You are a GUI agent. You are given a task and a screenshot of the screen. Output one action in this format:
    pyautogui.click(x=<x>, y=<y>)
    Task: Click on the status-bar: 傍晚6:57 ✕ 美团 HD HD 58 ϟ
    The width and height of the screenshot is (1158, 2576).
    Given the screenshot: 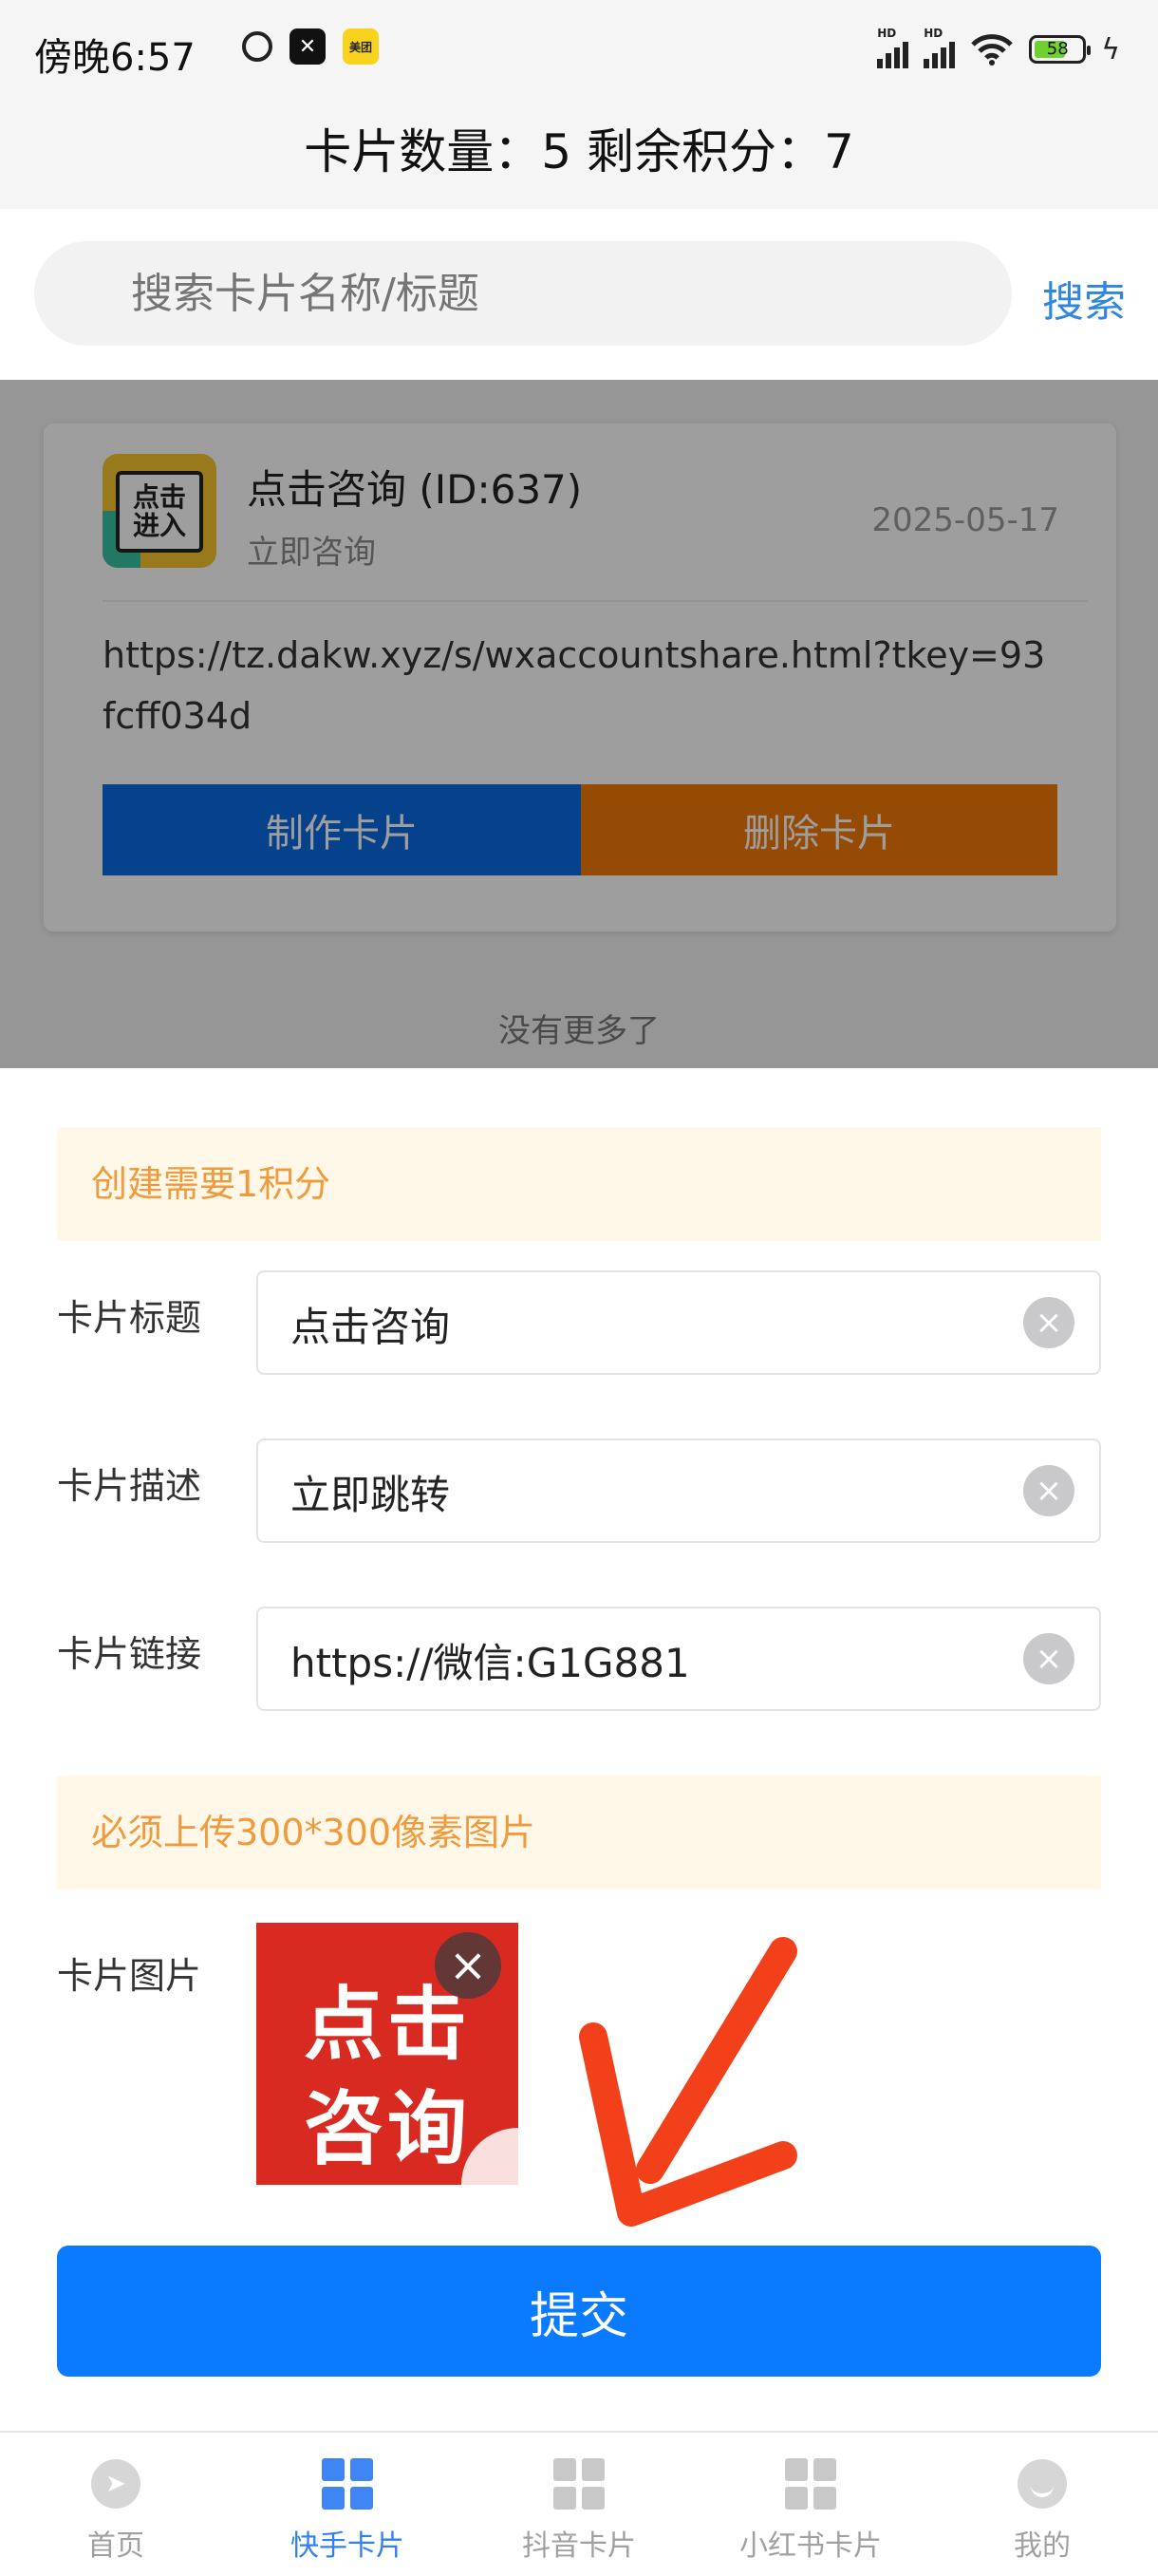 What is the action you would take?
    pyautogui.click(x=579, y=52)
    